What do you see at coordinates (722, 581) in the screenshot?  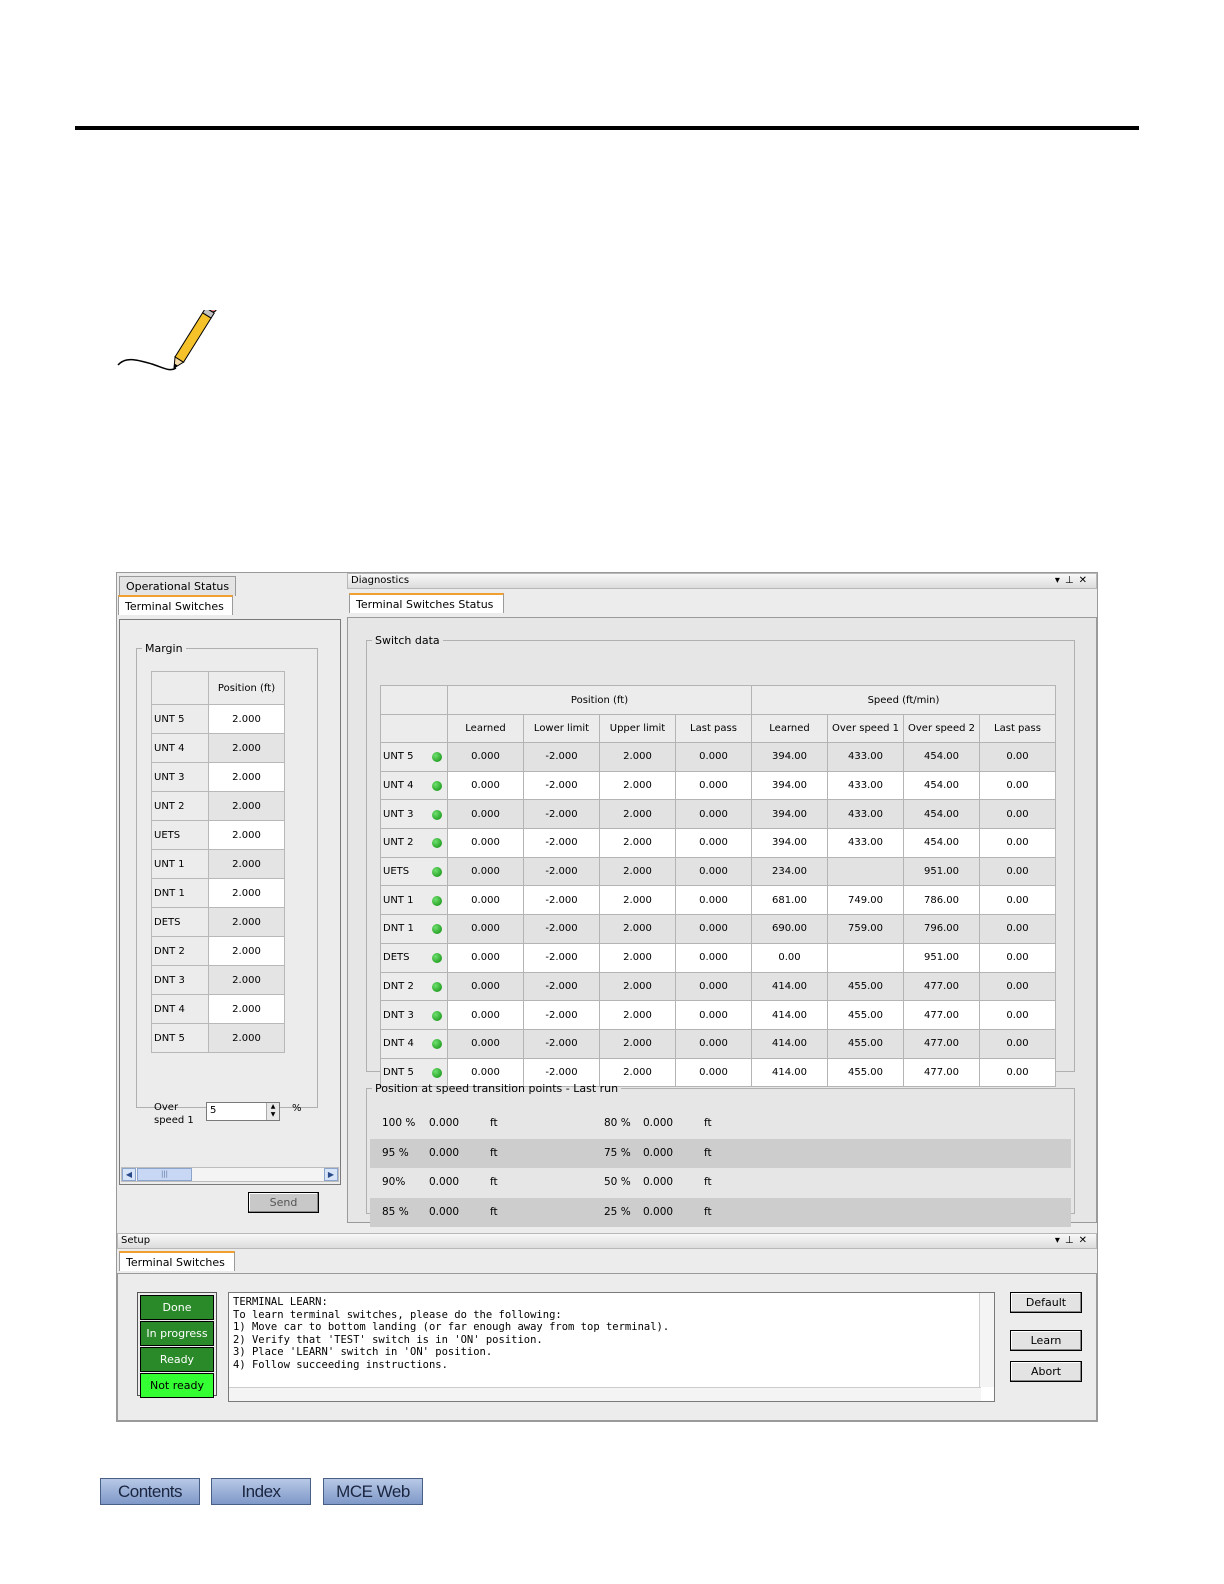 I see `diagnostics-titlebar: Diagnostics ▾⊥✕` at bounding box center [722, 581].